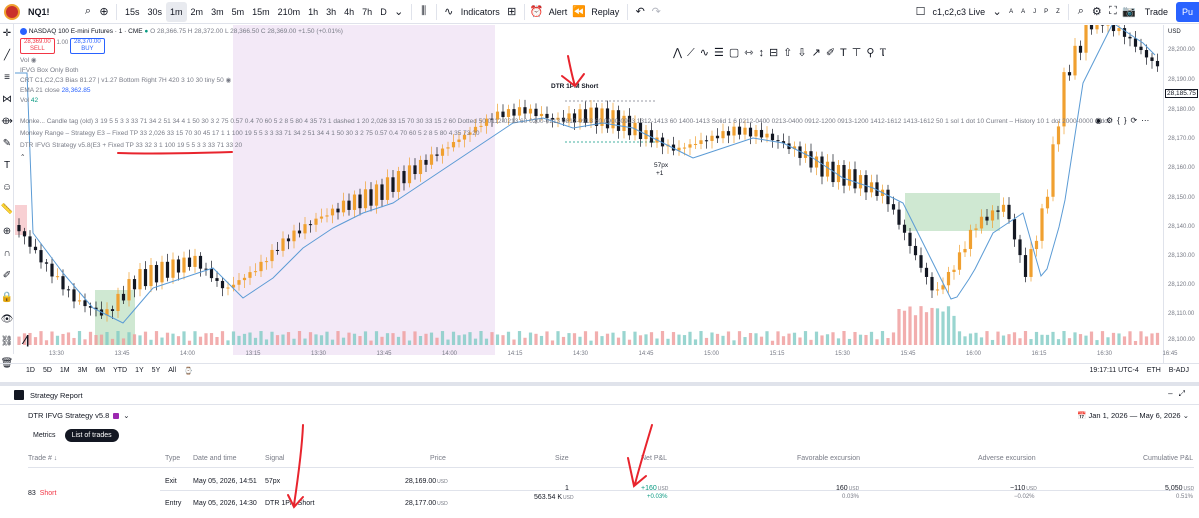  What do you see at coordinates (640, 456) in the screenshot?
I see `red-arrow-pnl` at bounding box center [640, 456].